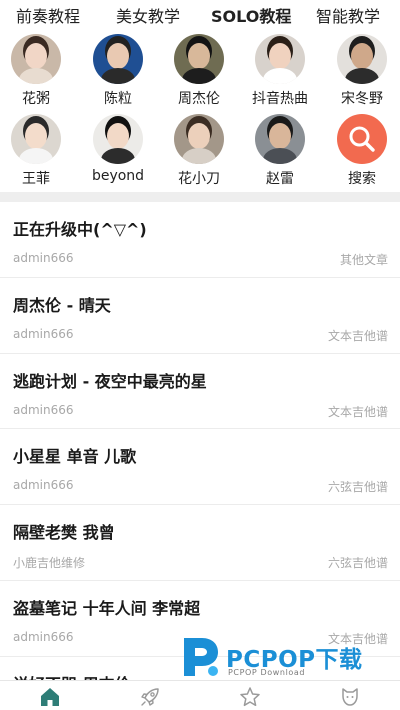 This screenshot has height=710, width=400. I want to click on list-item: 逃跑计划 - 夜空中最亮的星 admin666 文本吉他谱, so click(200, 392).